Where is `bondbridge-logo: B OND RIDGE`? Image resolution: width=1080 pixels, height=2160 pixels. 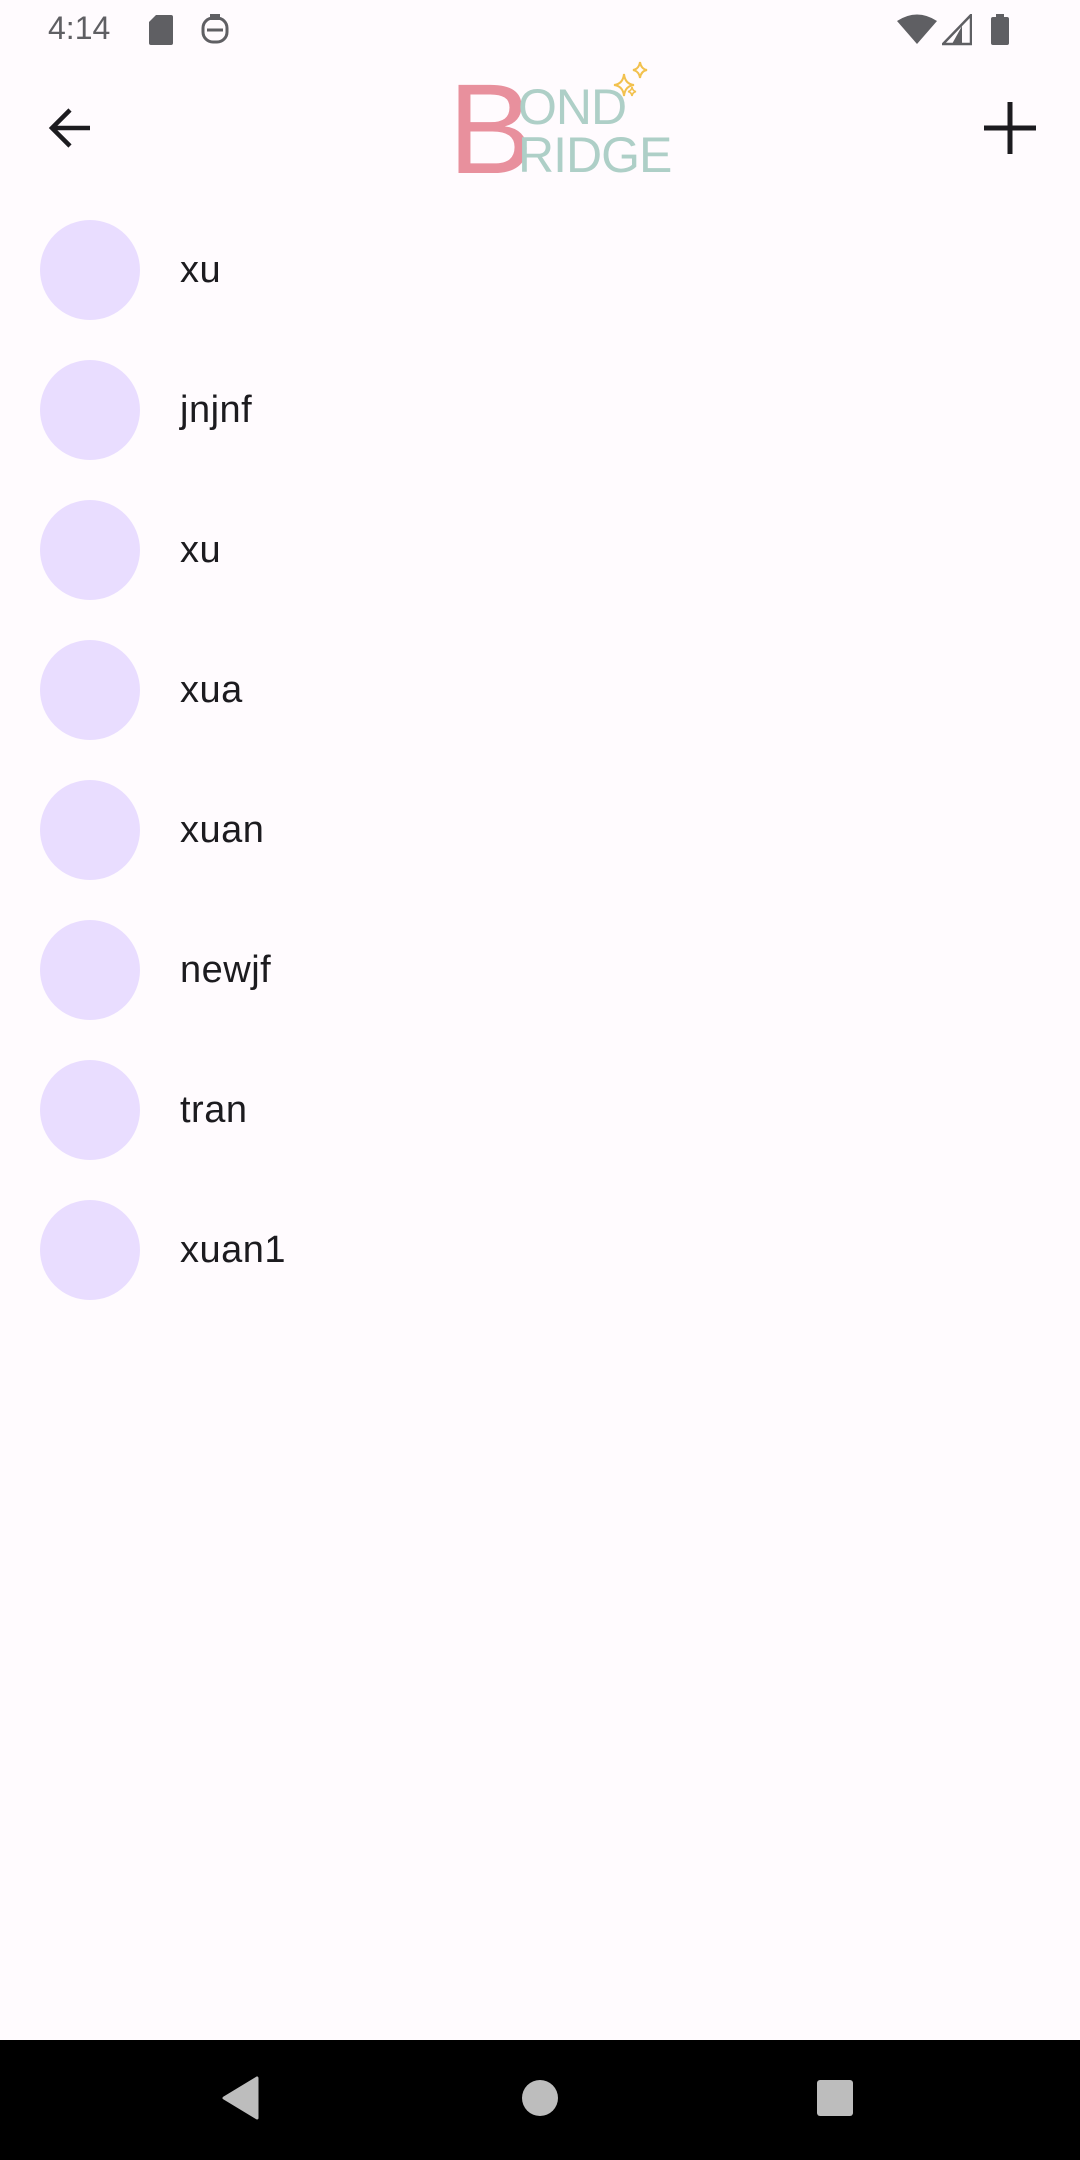
bondbridge-logo: B OND RIDGE is located at coordinates (560, 127).